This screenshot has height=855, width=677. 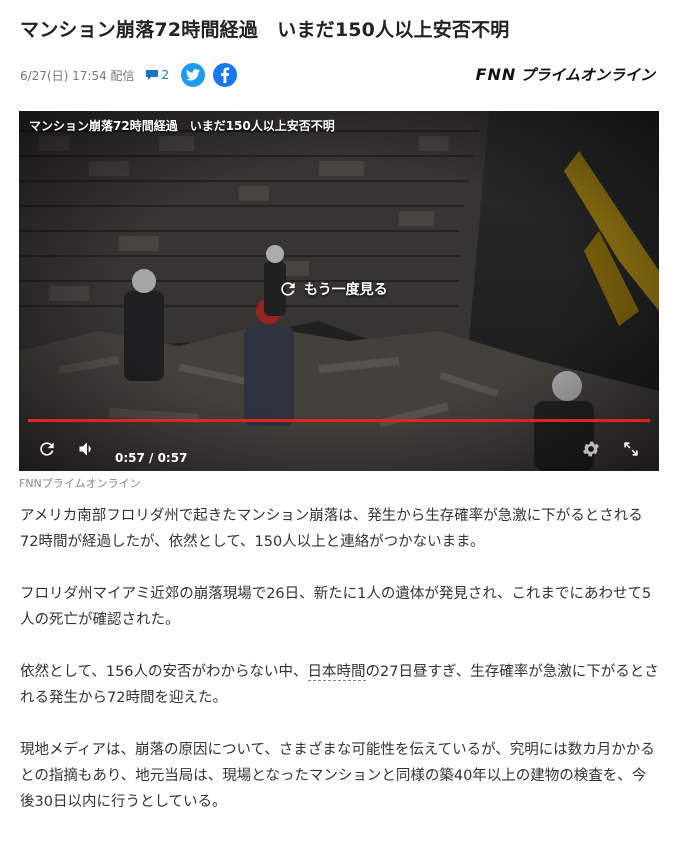 What do you see at coordinates (151, 75) in the screenshot?
I see `comment-icon` at bounding box center [151, 75].